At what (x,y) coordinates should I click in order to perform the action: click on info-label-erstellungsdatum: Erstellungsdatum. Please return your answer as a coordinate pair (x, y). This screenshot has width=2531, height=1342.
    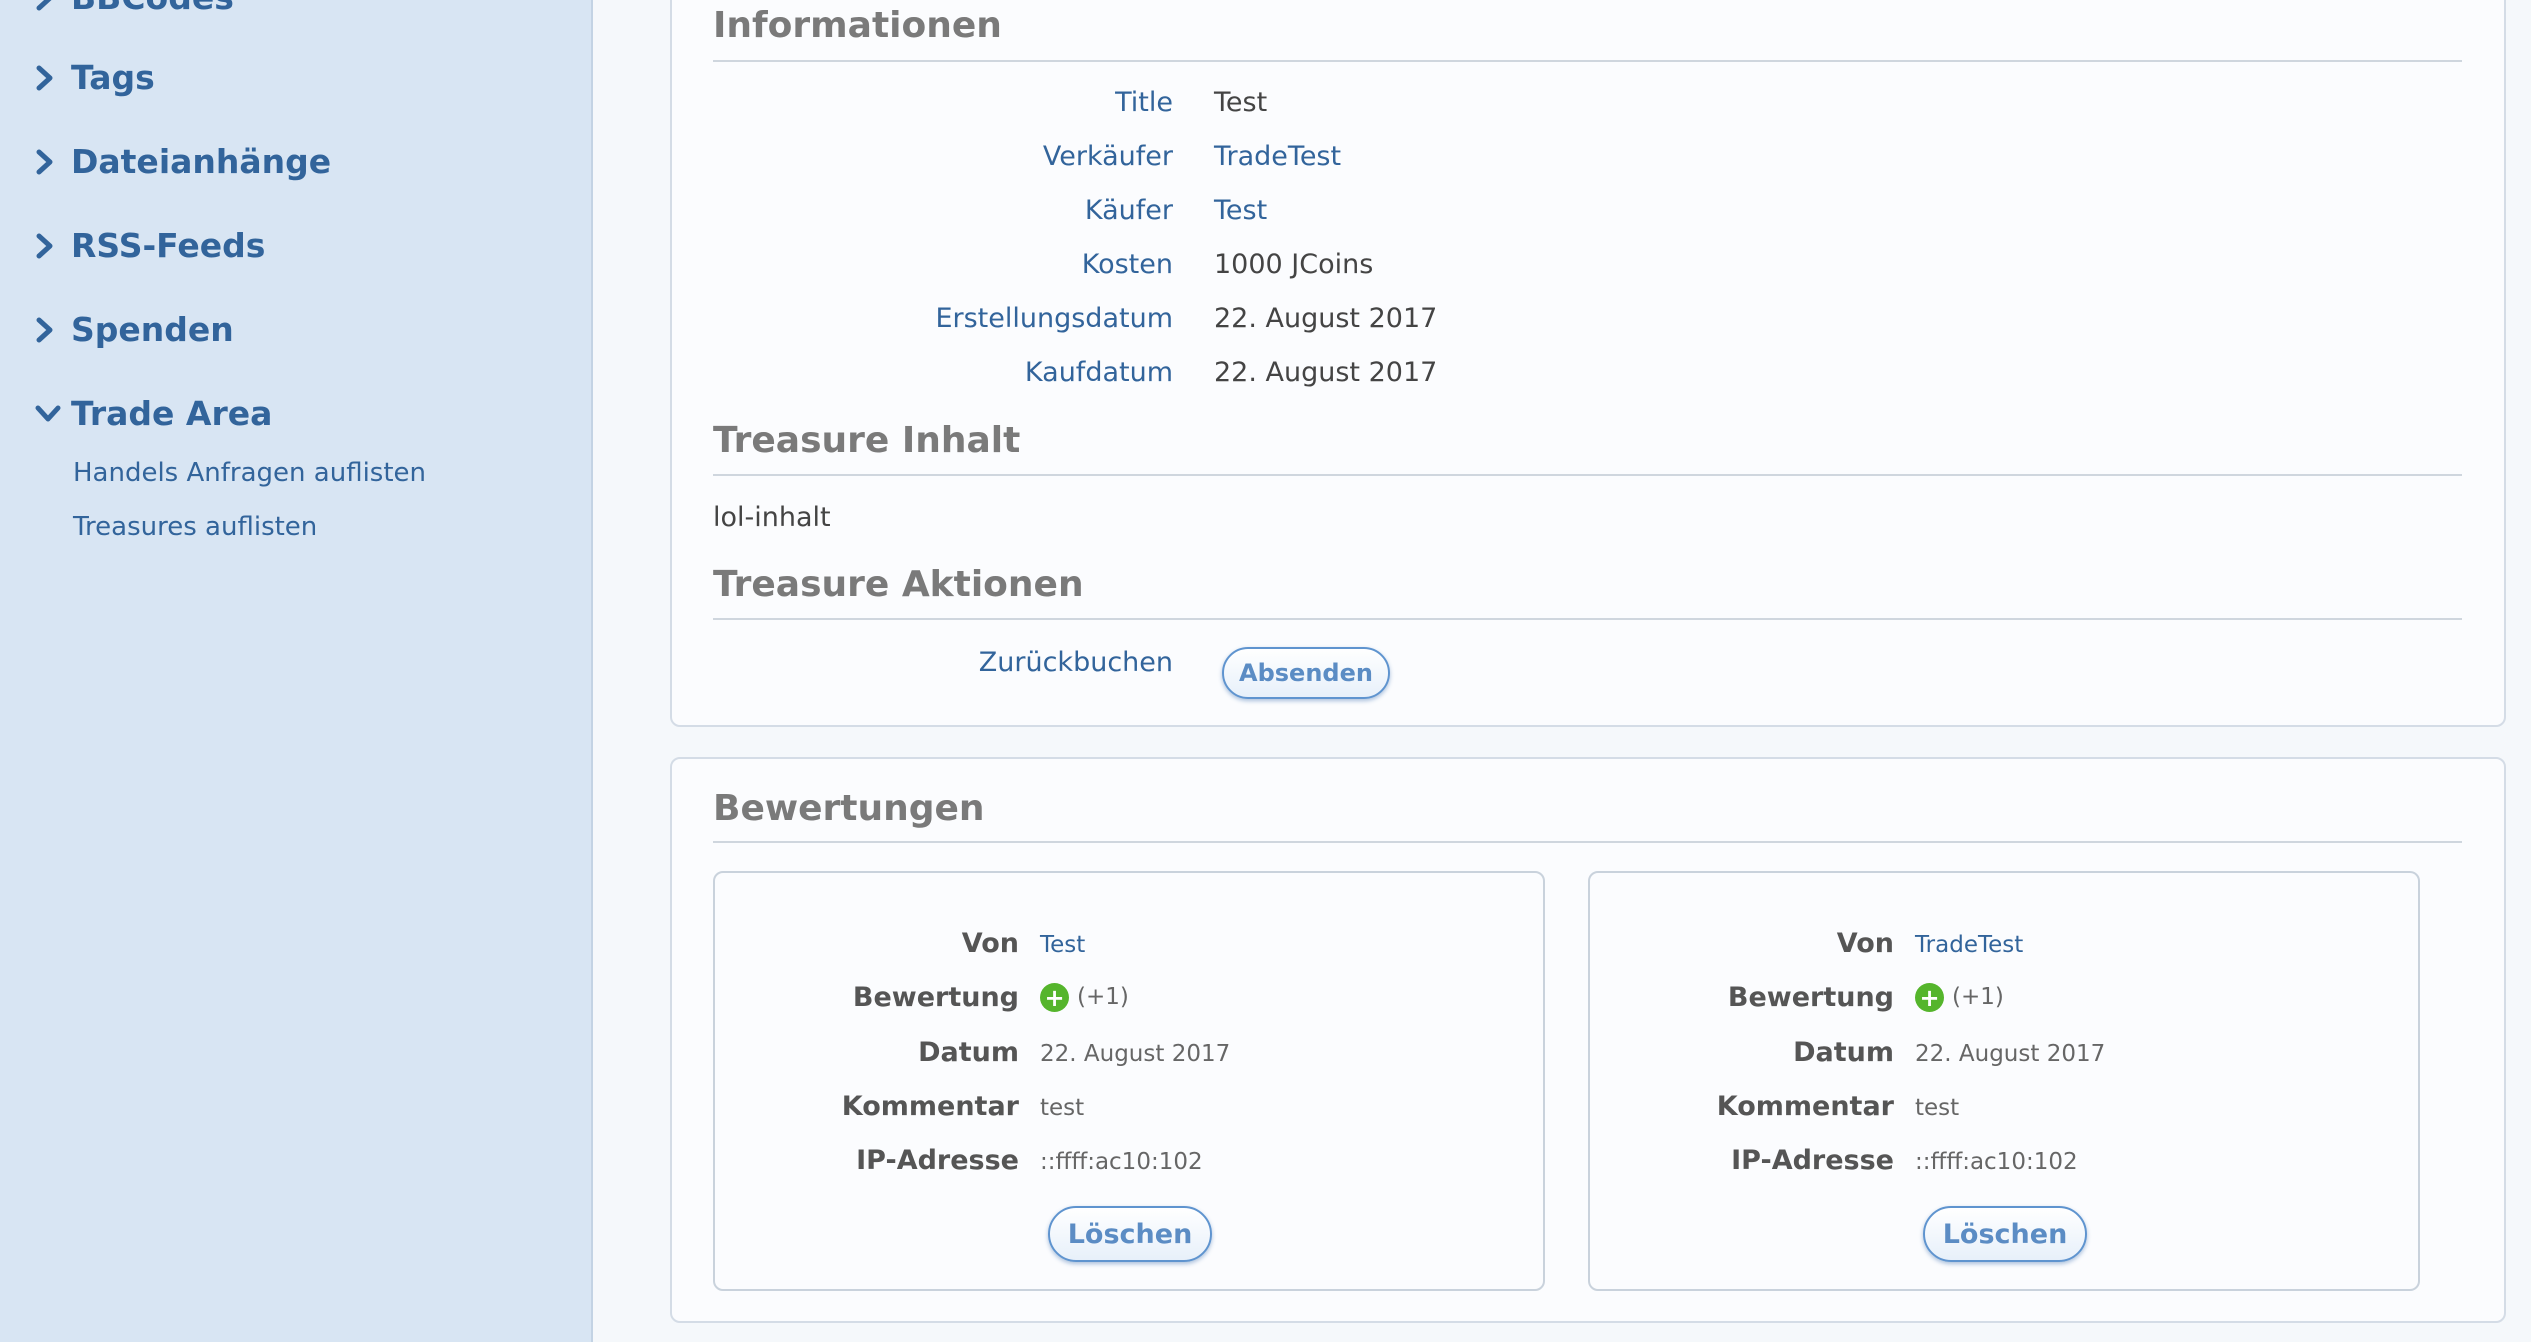
    Looking at the image, I should click on (1054, 318).